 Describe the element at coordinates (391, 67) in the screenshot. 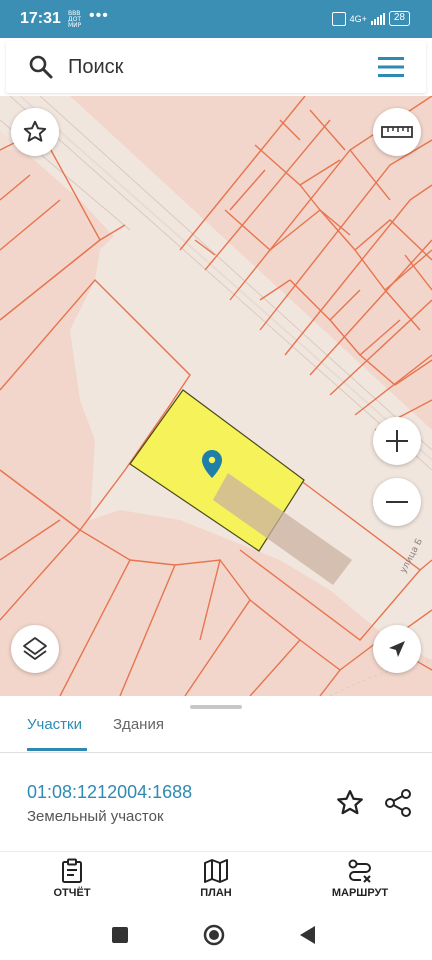

I see `menu-icon` at that location.